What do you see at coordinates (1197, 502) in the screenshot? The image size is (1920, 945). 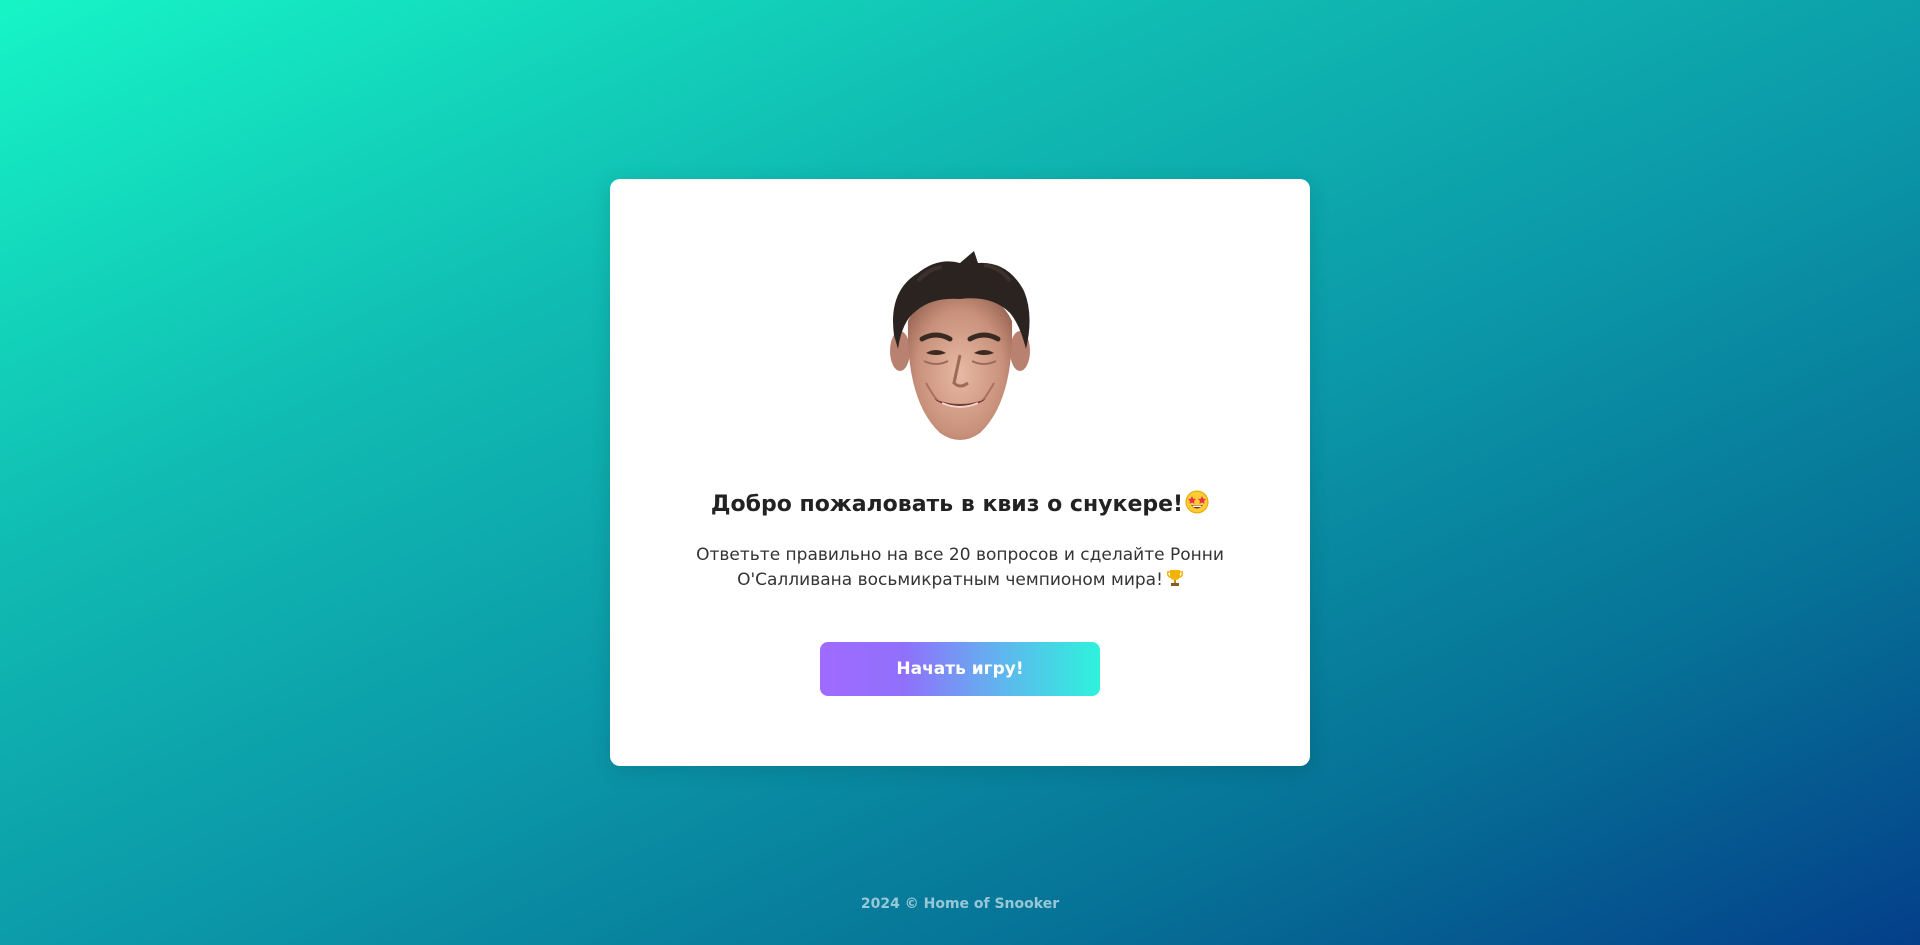 I see `star-struck-emoji-icon` at bounding box center [1197, 502].